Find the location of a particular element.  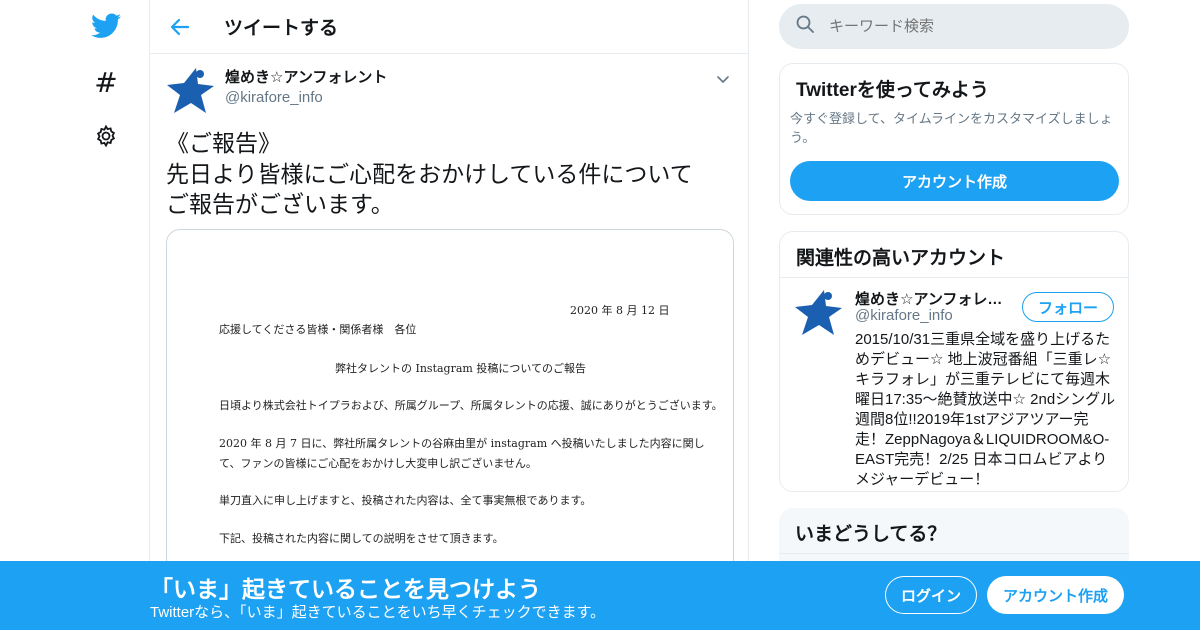

hashtag-icon: # is located at coordinates (106, 82).